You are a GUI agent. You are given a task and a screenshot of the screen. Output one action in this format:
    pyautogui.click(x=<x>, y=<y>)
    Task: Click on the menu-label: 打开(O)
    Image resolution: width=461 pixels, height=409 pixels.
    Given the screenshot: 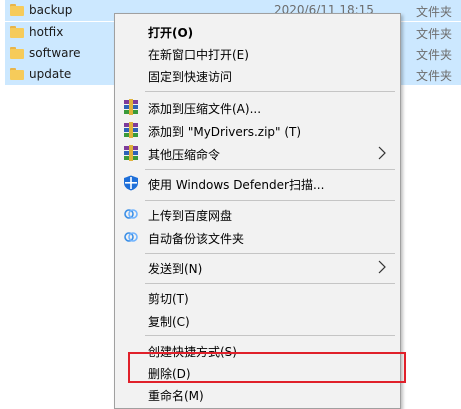 What is the action you would take?
    pyautogui.click(x=171, y=33)
    